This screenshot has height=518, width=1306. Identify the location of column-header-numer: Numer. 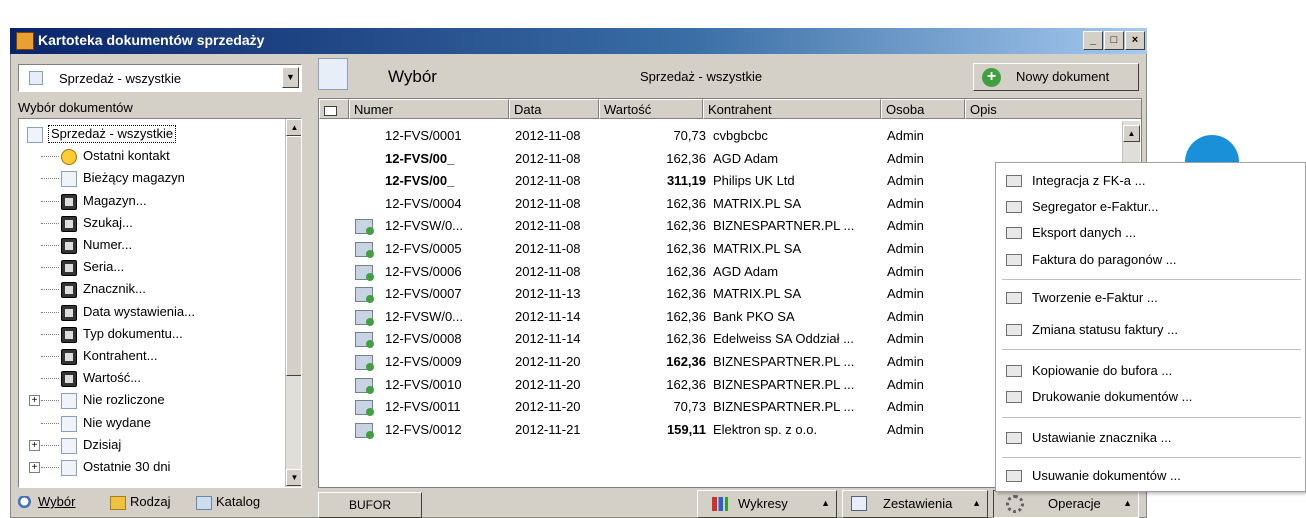
(429, 109).